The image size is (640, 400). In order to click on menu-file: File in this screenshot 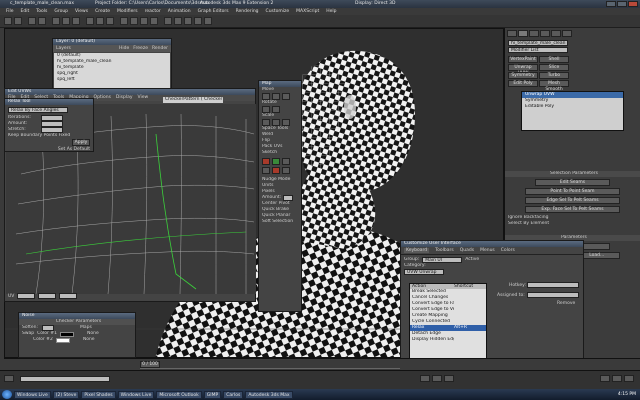, I will do `click(10, 11)`.